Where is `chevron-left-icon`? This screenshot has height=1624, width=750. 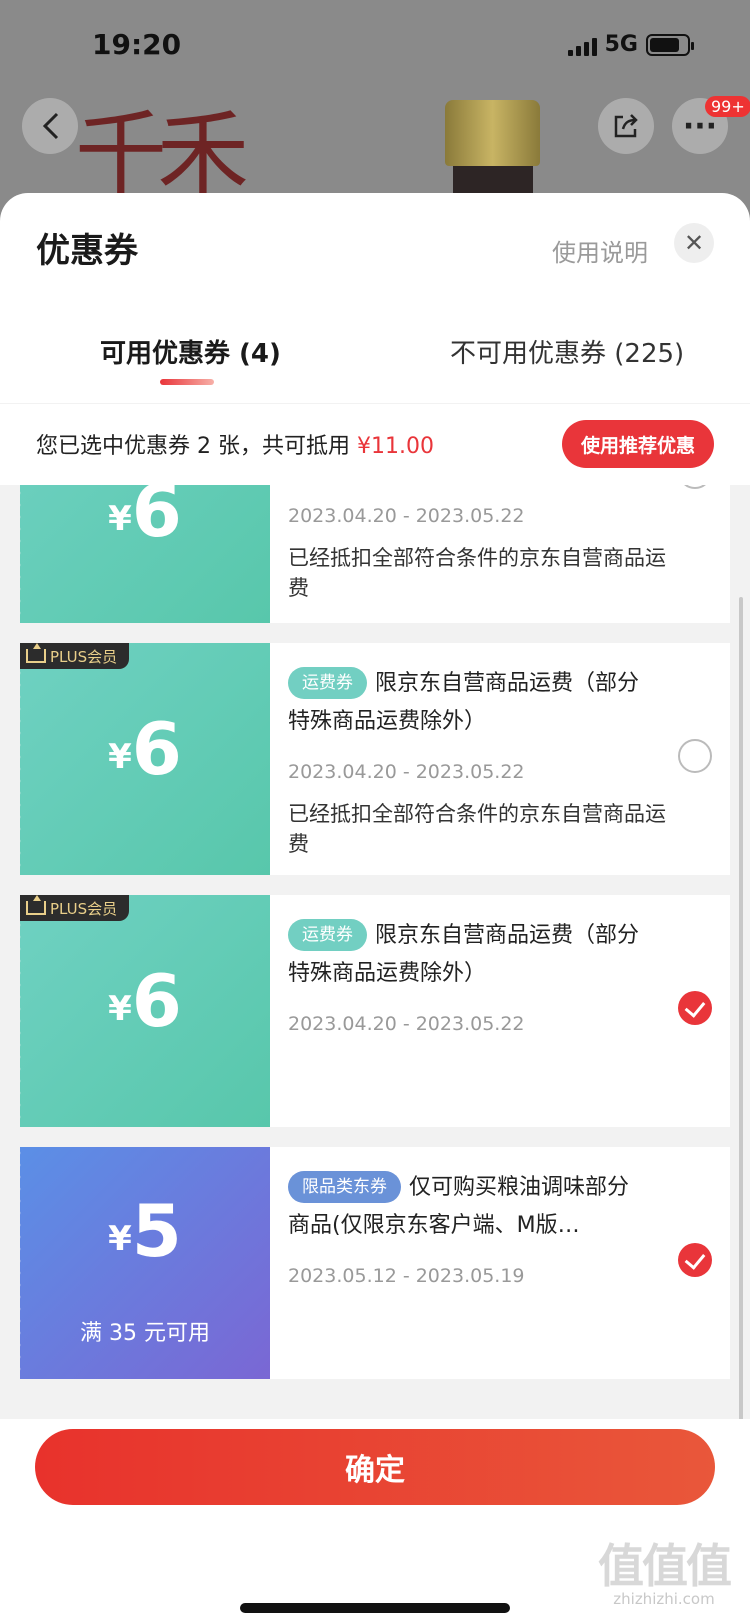 chevron-left-icon is located at coordinates (50, 126).